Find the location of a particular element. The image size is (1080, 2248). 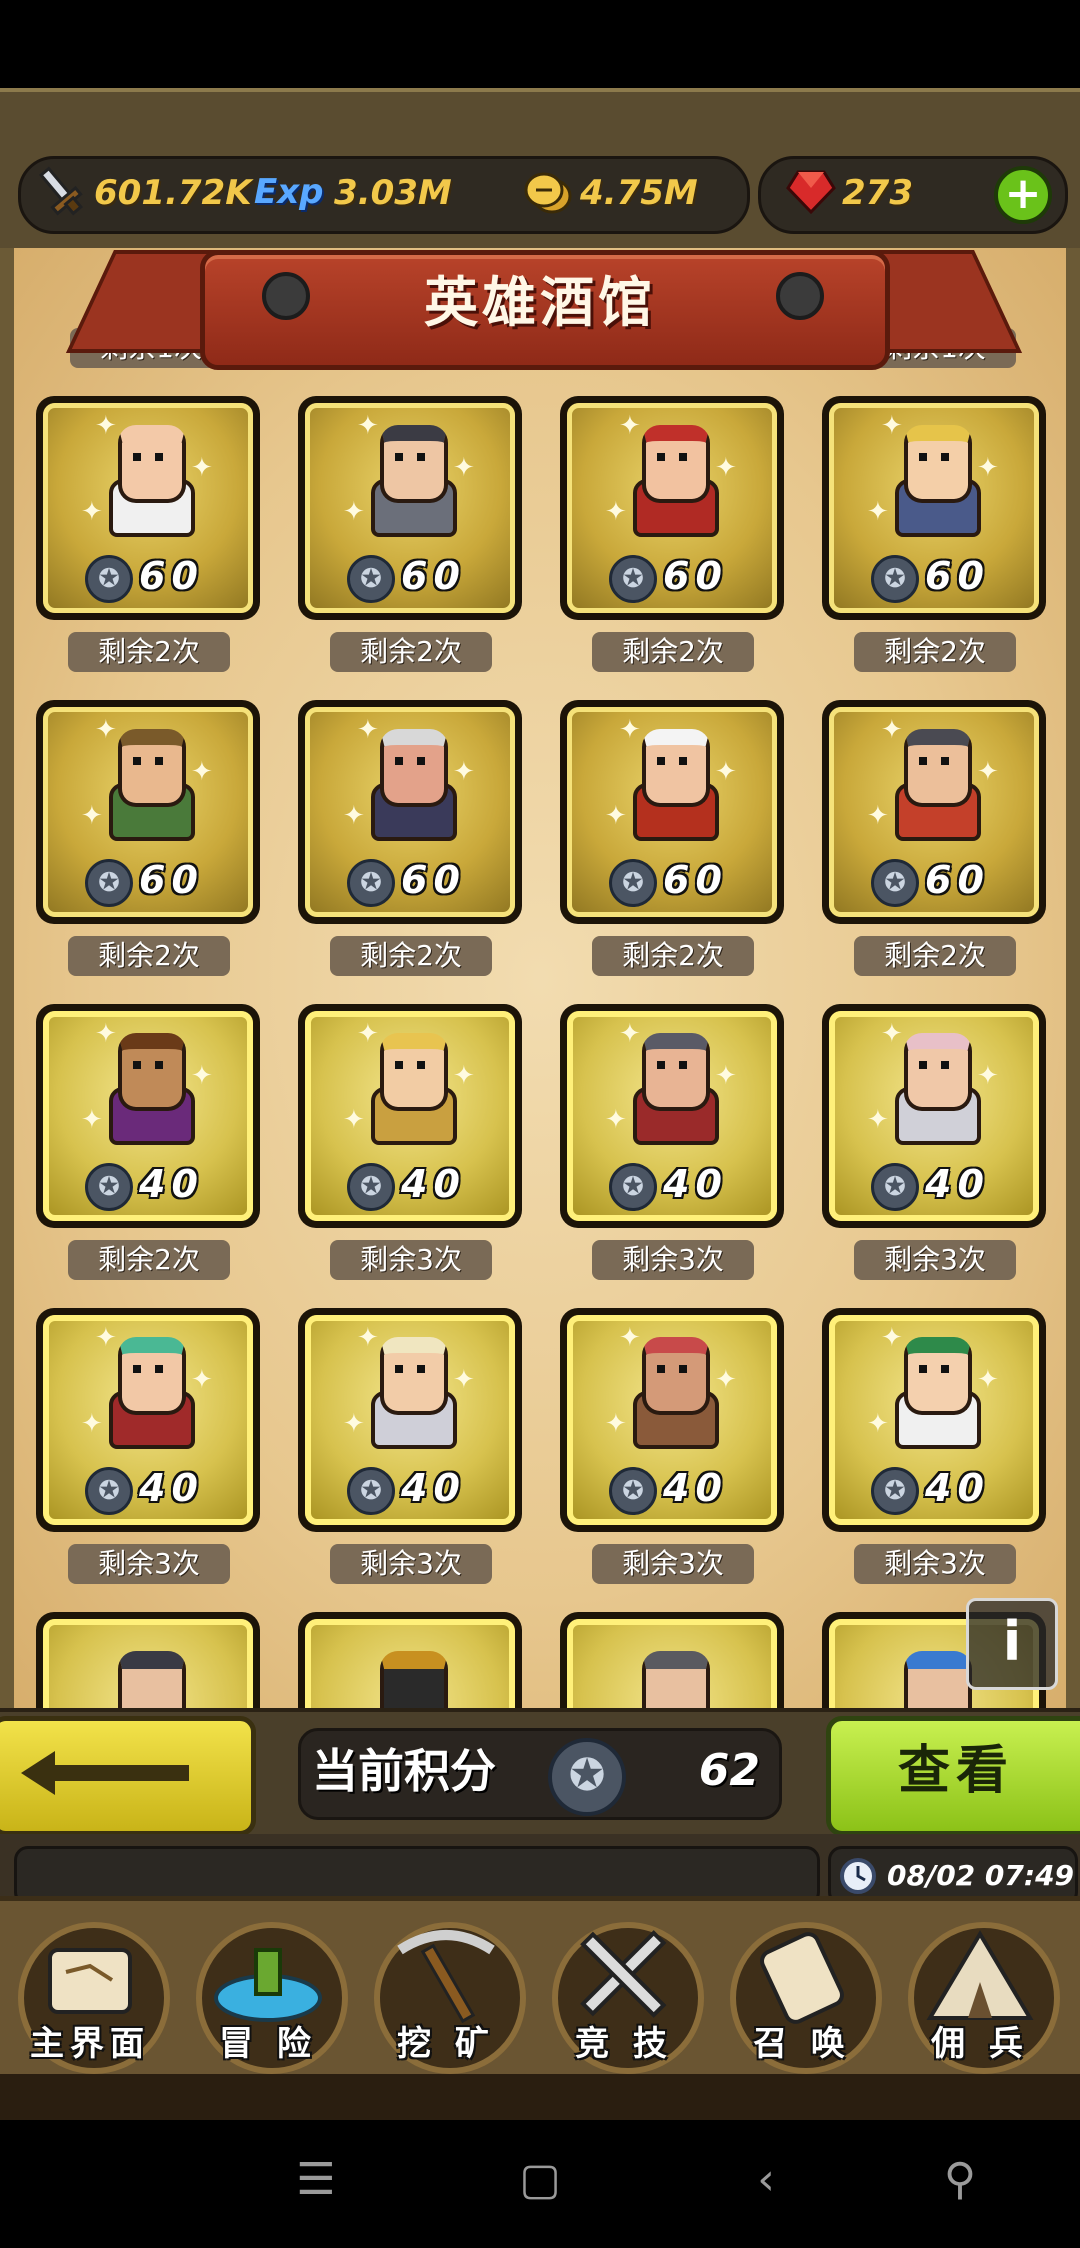

nav-item-label: 召 唤 is located at coordinates (802, 2044).